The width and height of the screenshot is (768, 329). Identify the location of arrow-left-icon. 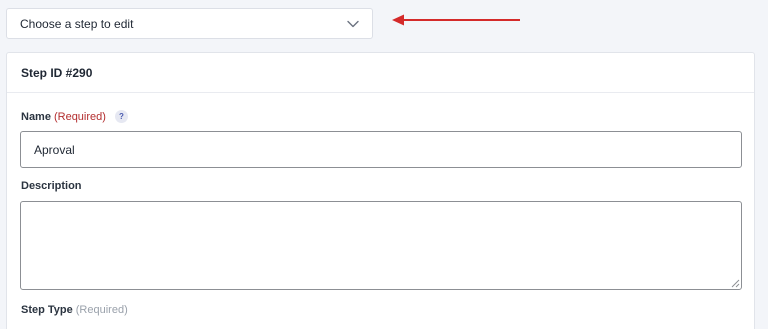
(456, 20).